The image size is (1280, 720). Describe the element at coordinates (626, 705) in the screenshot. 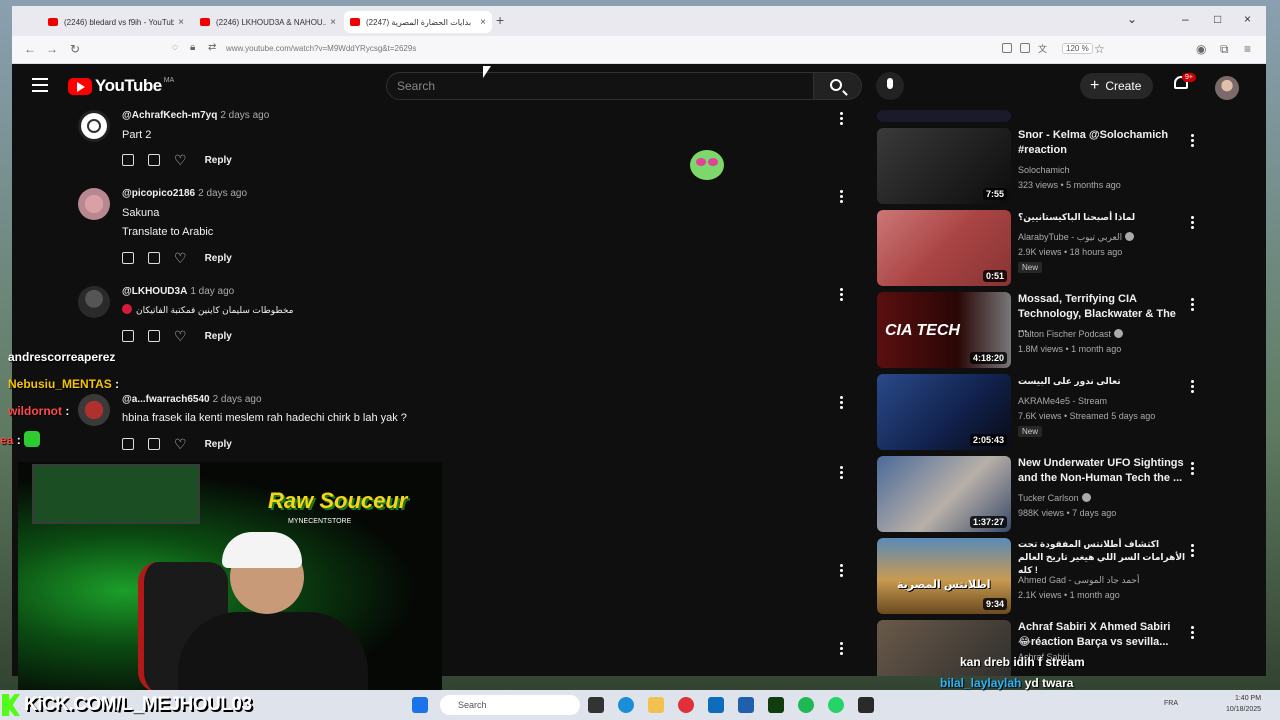

I see `edge-icon` at that location.